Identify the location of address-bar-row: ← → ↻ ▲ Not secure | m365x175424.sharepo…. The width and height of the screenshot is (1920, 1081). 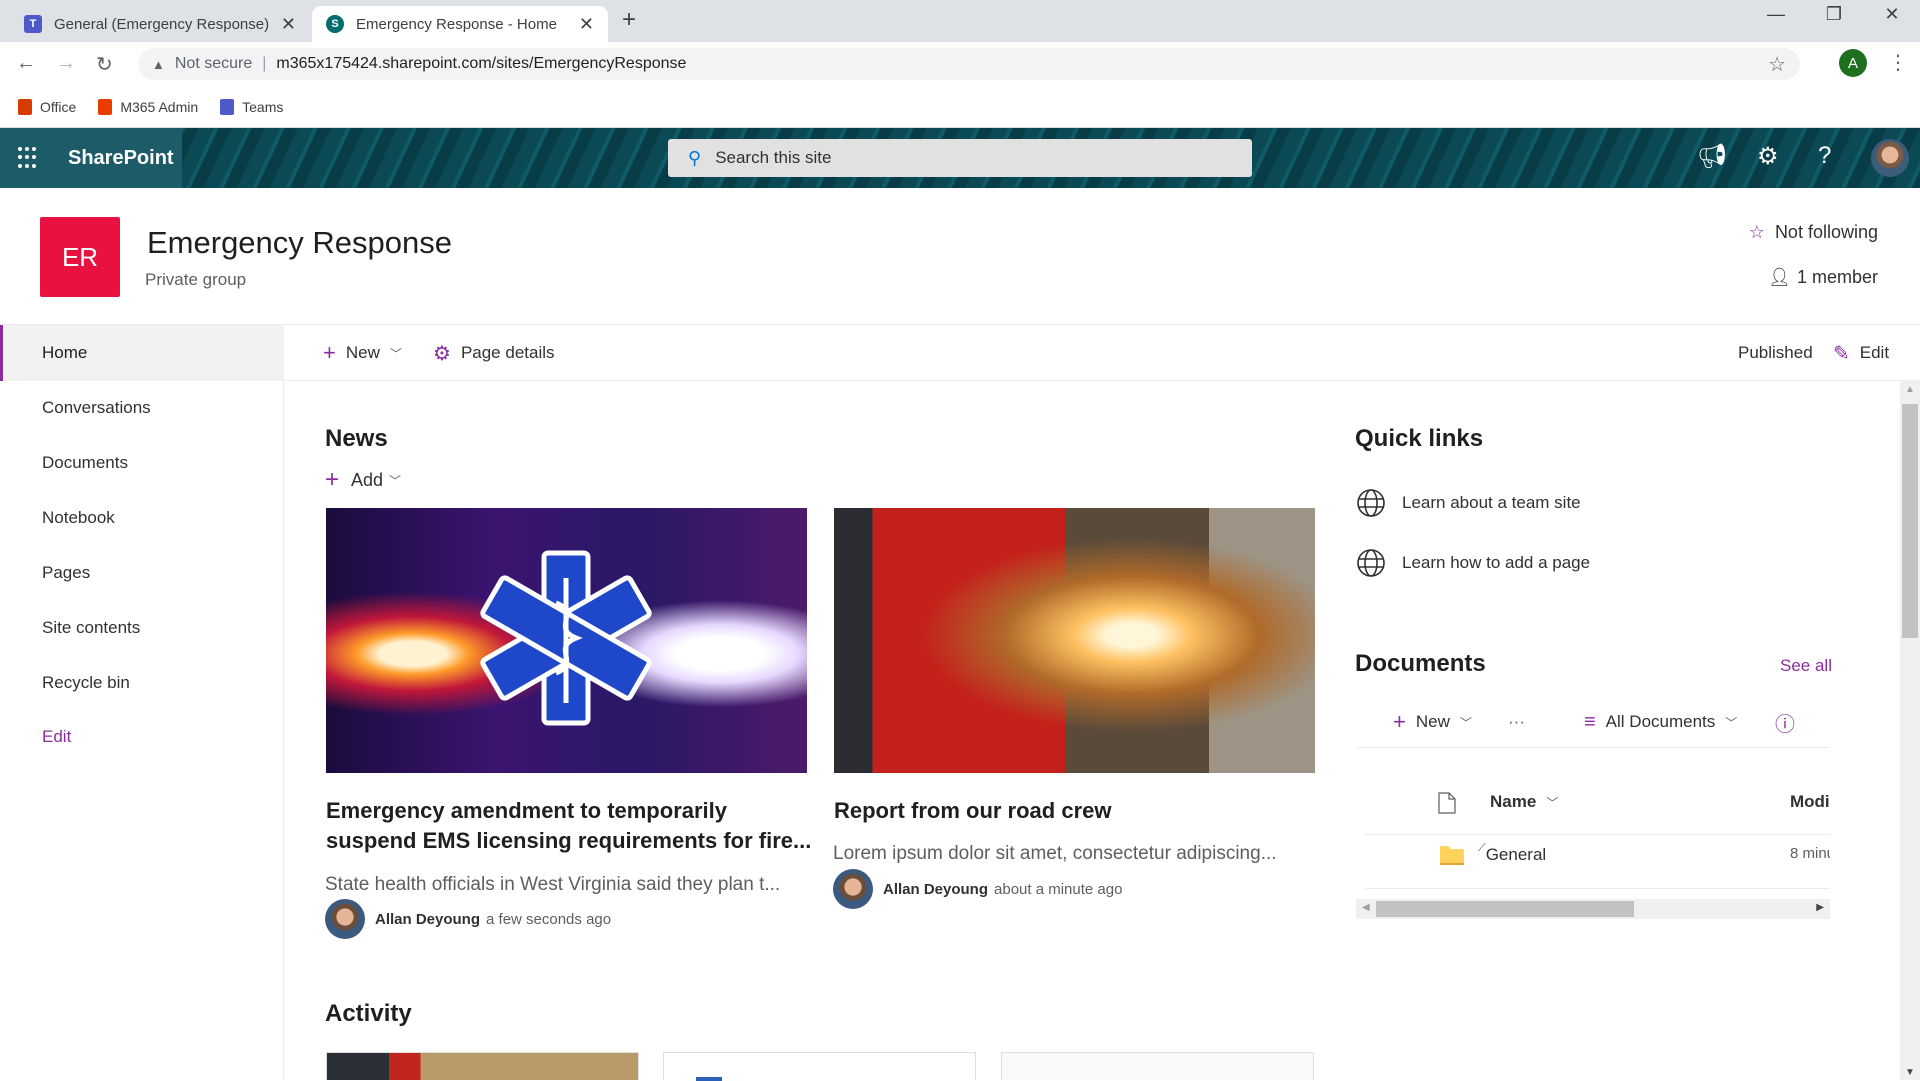
(960, 64).